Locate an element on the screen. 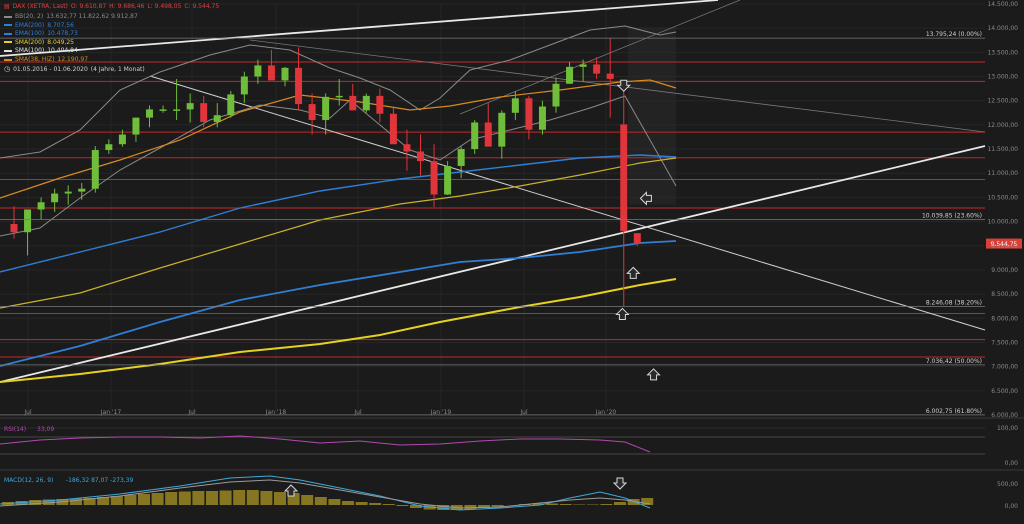 This screenshot has height=524, width=1024. legend-value: 10.404,84 is located at coordinates (62, 51).